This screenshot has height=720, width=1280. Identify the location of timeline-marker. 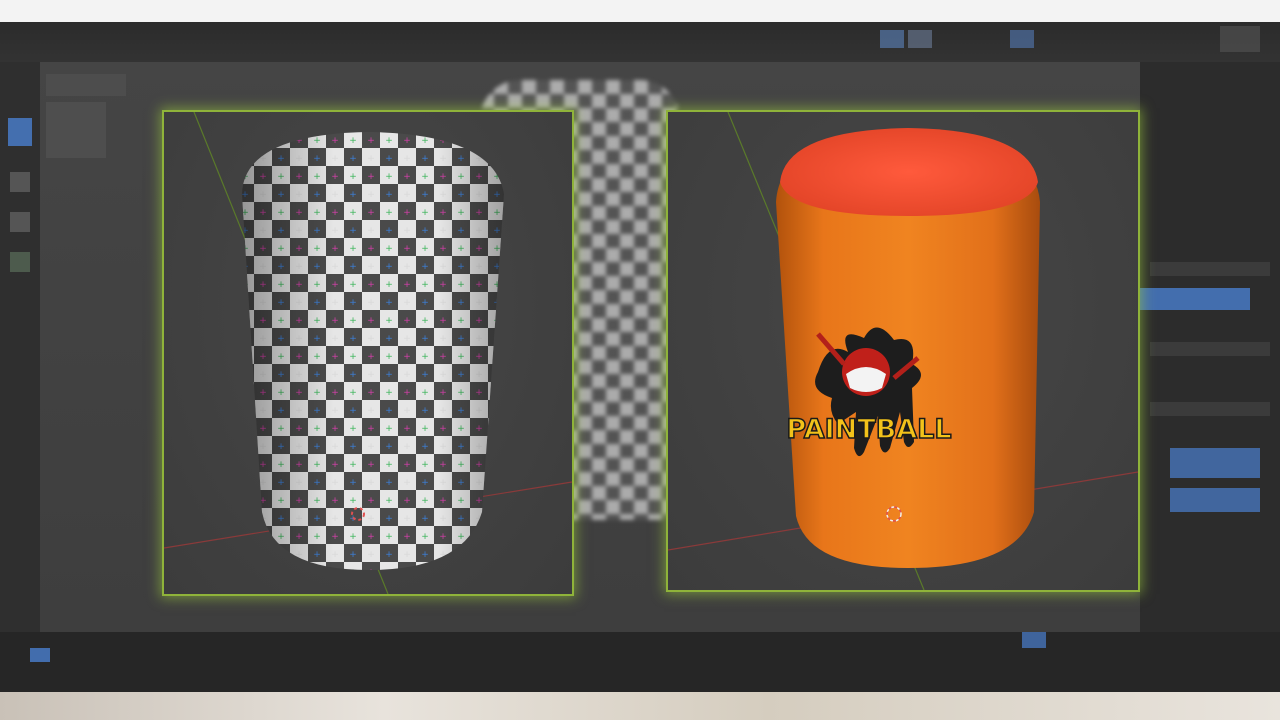
(40, 655).